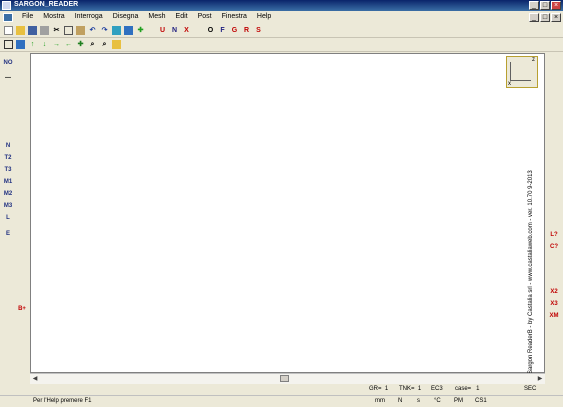  I want to click on menu-help: Help, so click(264, 16).